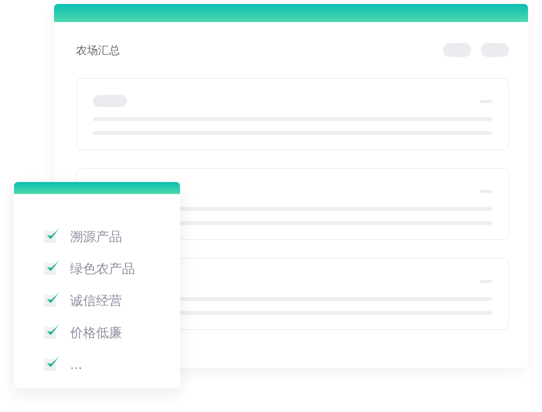 The image size is (542, 412). What do you see at coordinates (96, 237) in the screenshot?
I see `feature-label: 溯源产品` at bounding box center [96, 237].